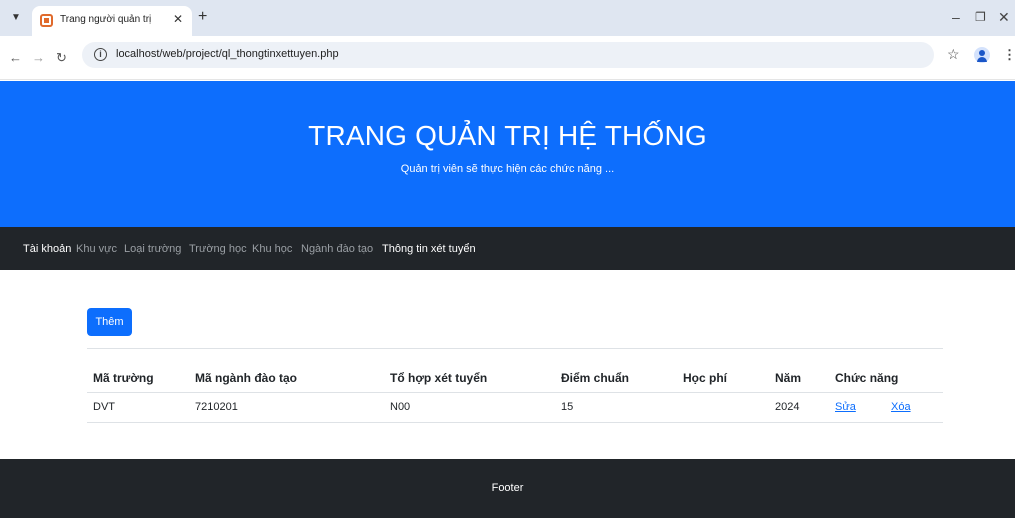 The height and width of the screenshot is (518, 1015). Describe the element at coordinates (272, 249) in the screenshot. I see `nav-item-khu-hoc: Khu học` at that location.